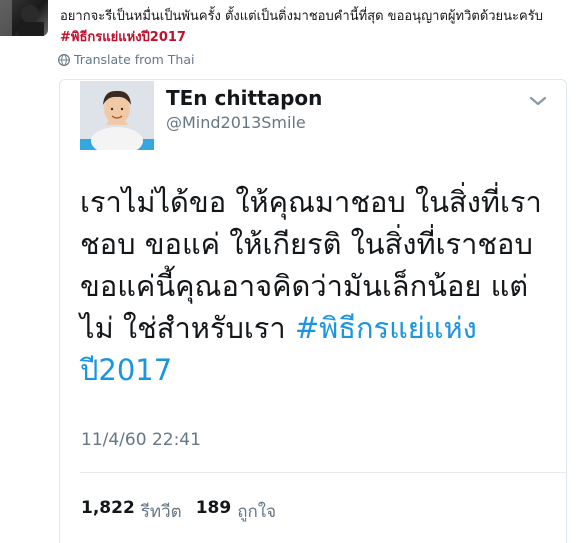  I want to click on author-display-name: TEn chittapon, so click(244, 98).